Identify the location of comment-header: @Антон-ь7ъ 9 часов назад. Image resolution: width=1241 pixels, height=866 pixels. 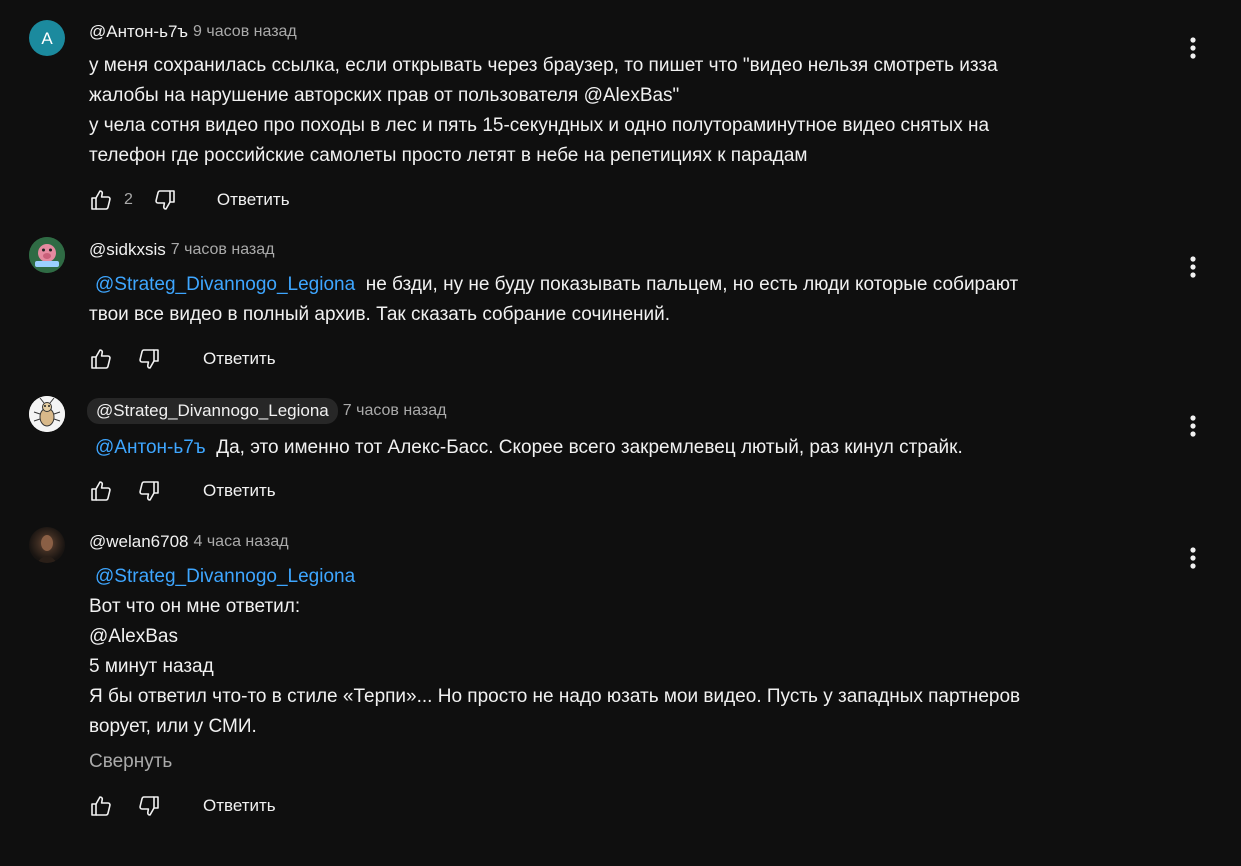
(193, 32).